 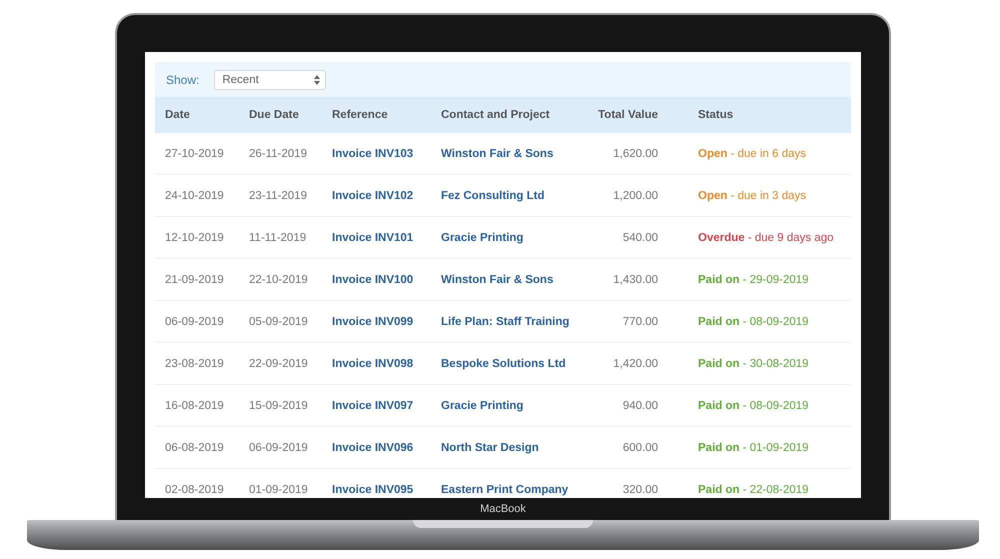 I want to click on table-cell-text: 12-10-2019, so click(x=195, y=238).